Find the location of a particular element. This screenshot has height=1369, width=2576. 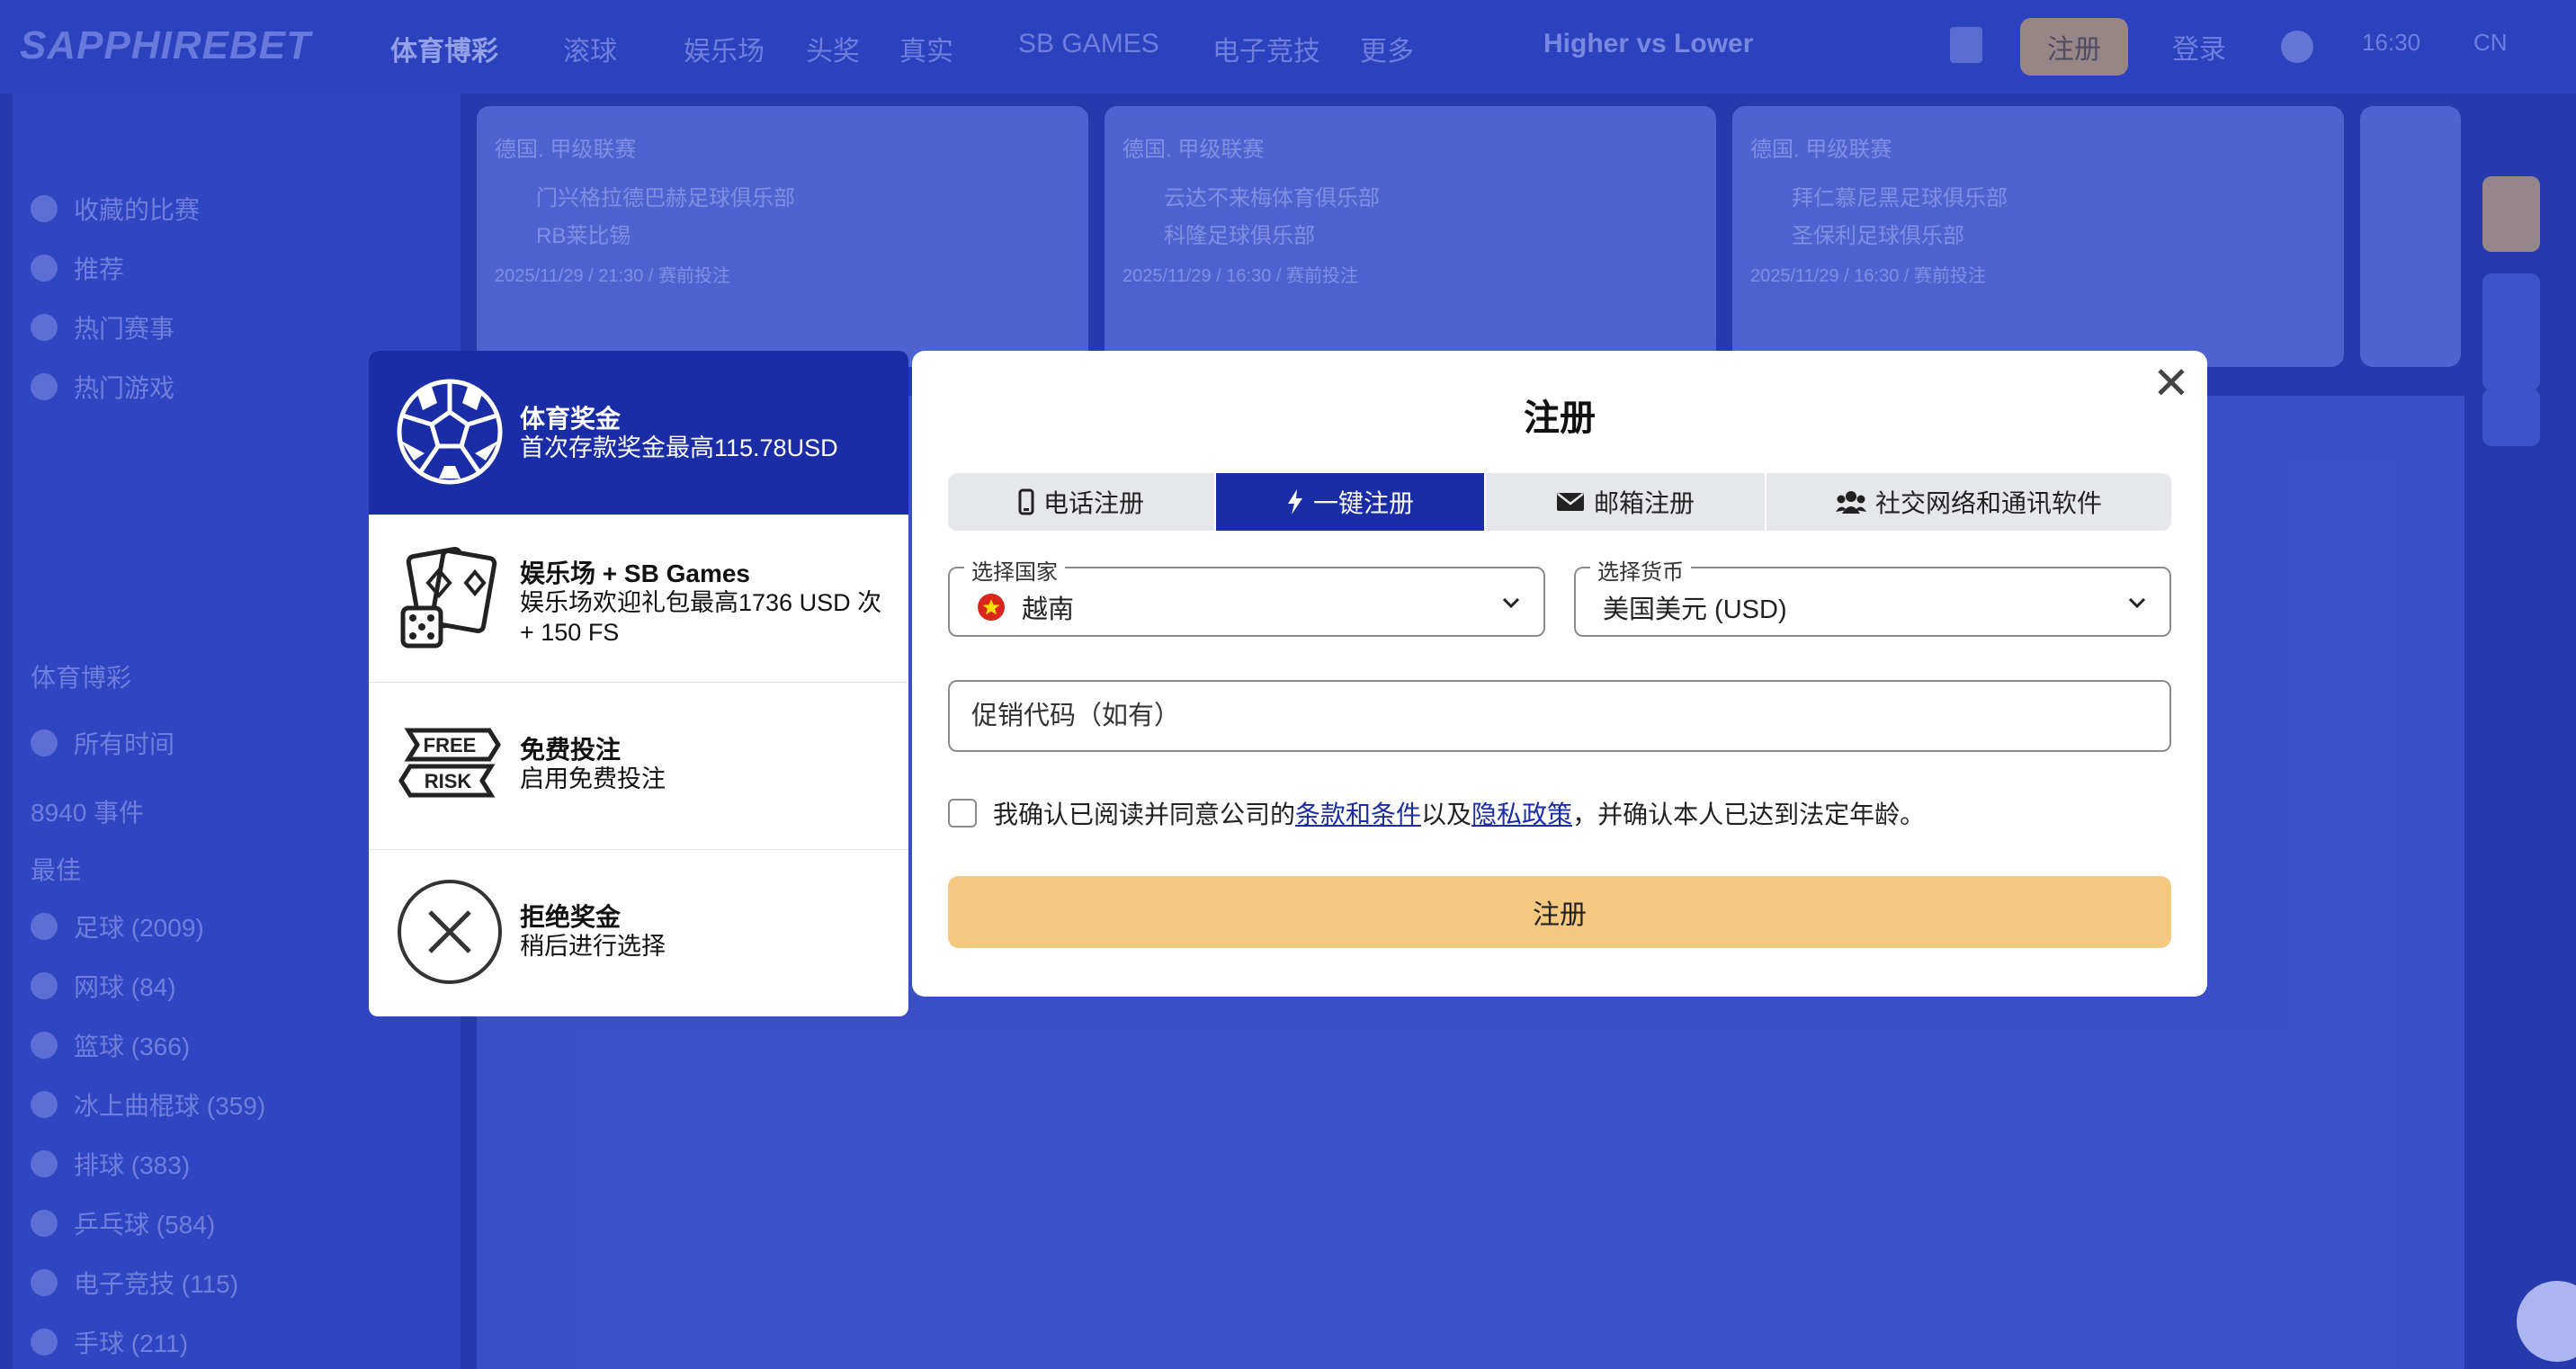

soccer-ball-icon is located at coordinates (450, 432).